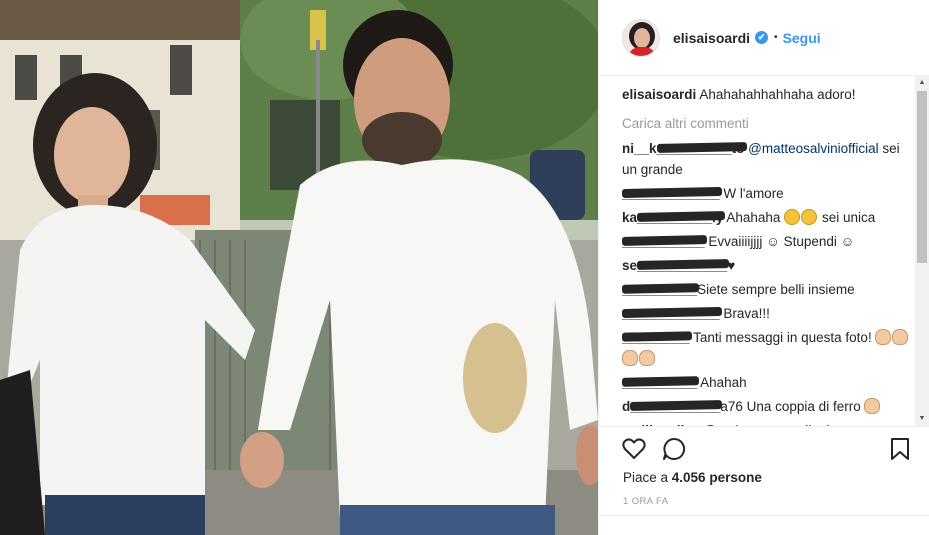  I want to click on comment-text: W l'amore, so click(751, 193).